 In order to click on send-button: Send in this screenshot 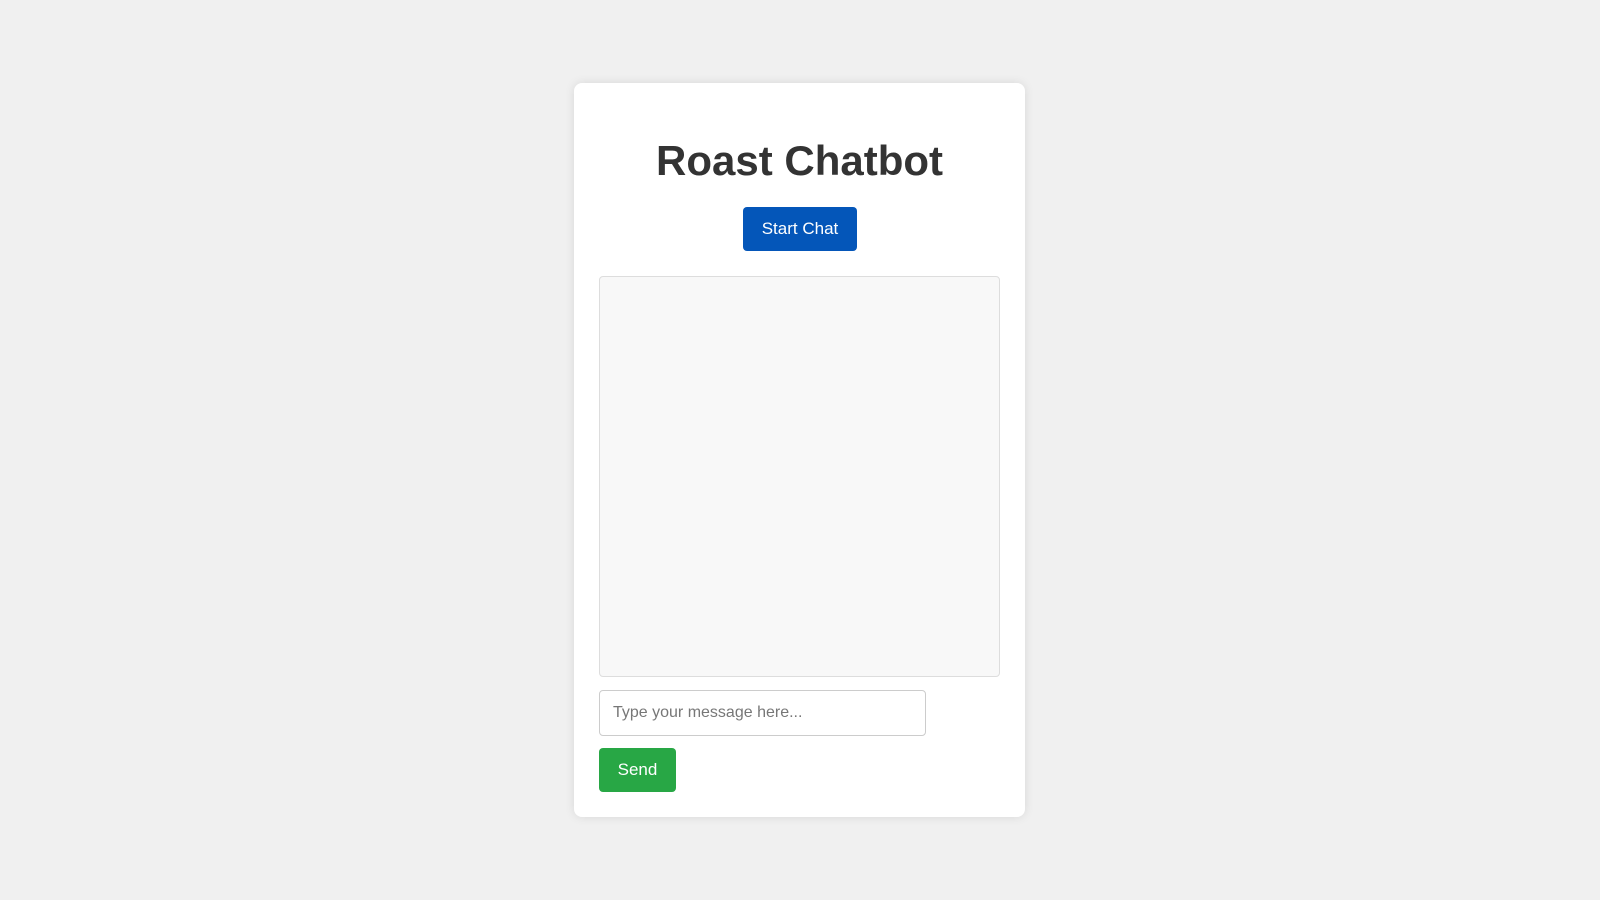, I will do `click(637, 770)`.